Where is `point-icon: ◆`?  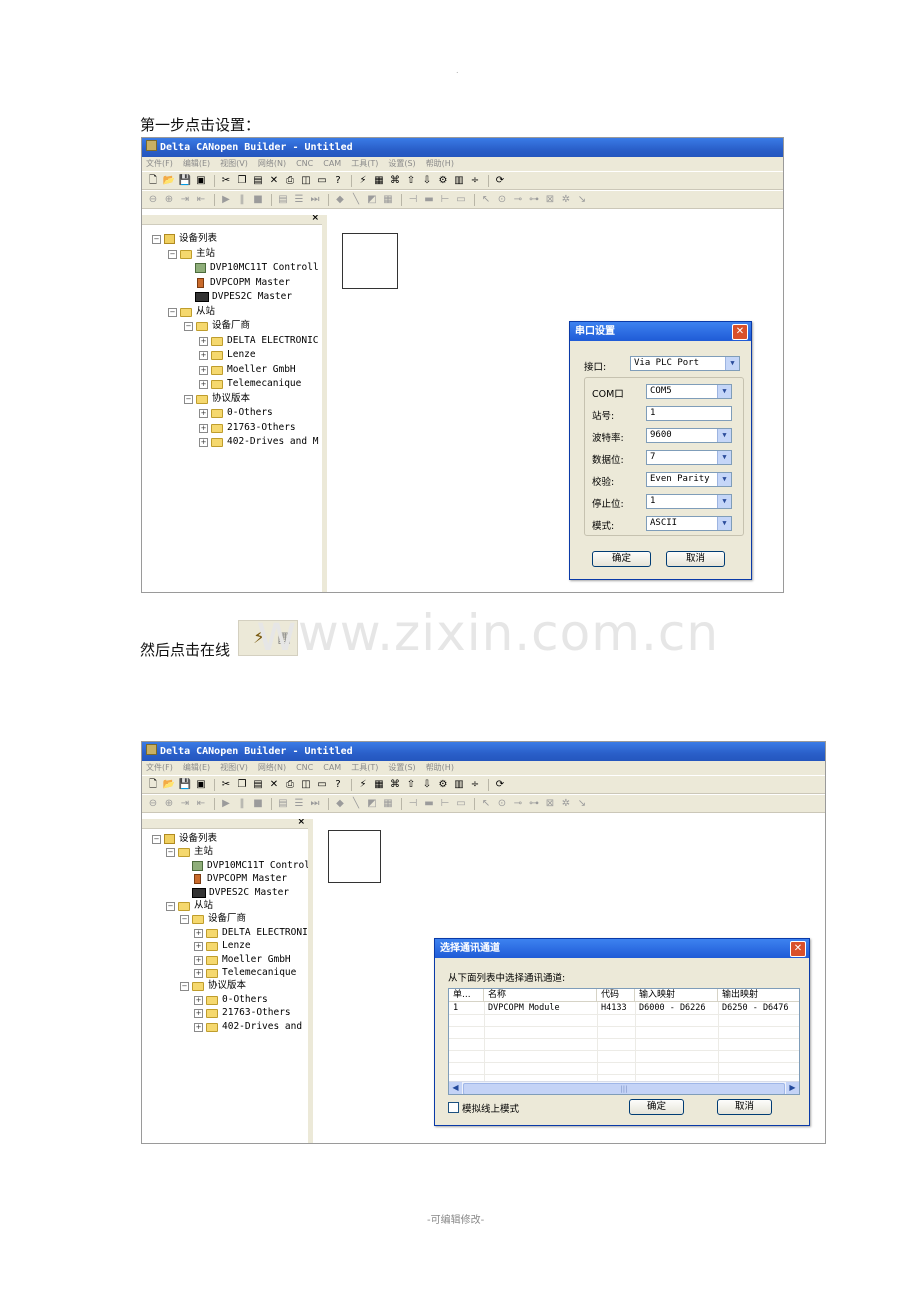
point-icon: ◆ is located at coordinates (340, 200).